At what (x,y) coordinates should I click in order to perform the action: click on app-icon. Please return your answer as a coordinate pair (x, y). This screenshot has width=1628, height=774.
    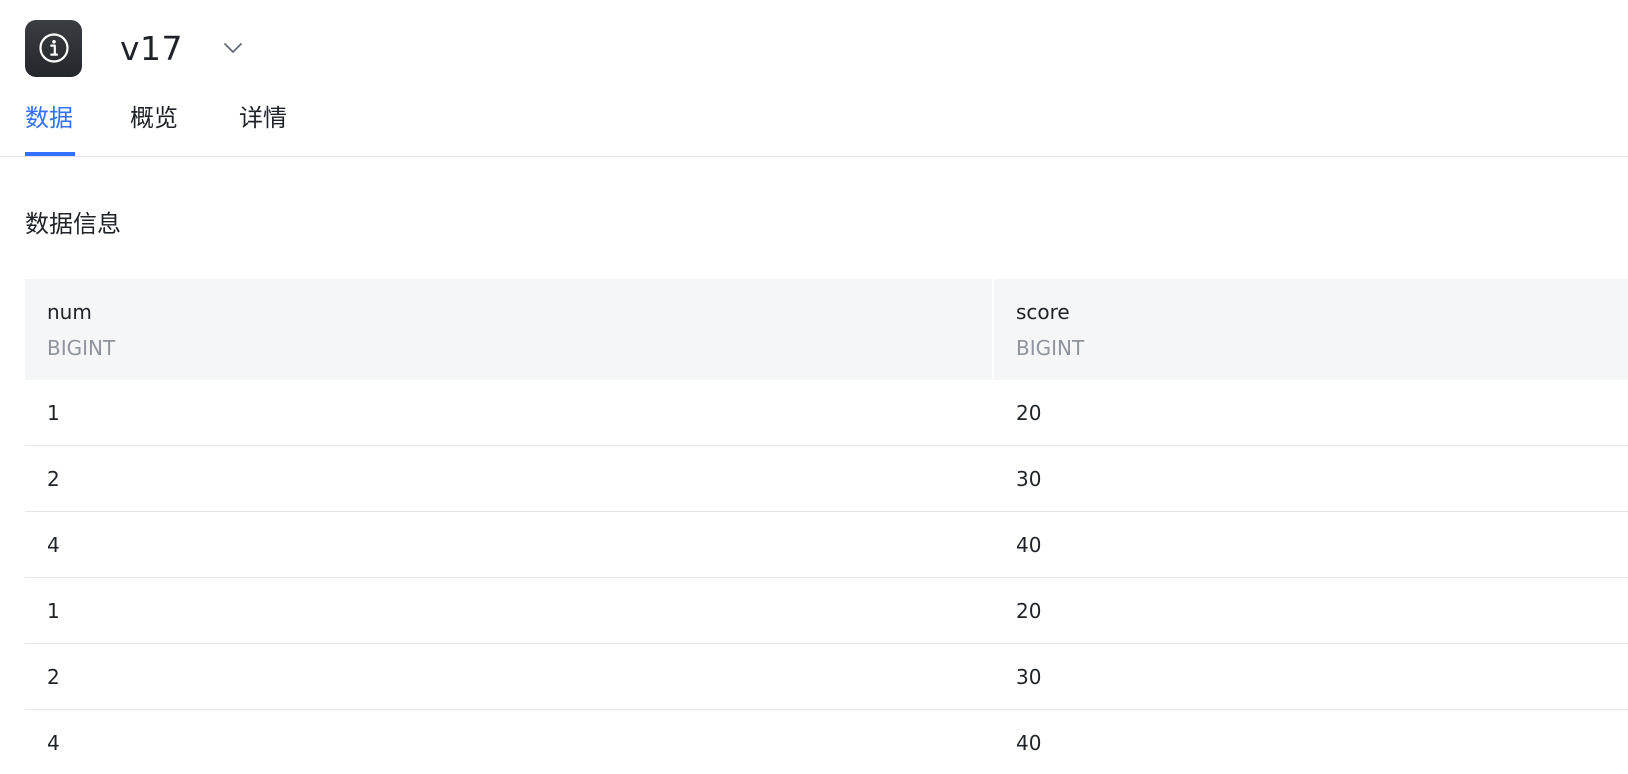
    Looking at the image, I should click on (53, 48).